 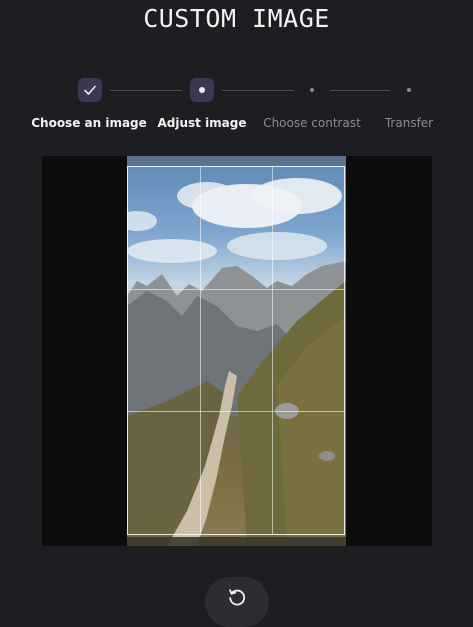 I want to click on step-label-choose-contrast: Choose contrast, so click(x=312, y=123).